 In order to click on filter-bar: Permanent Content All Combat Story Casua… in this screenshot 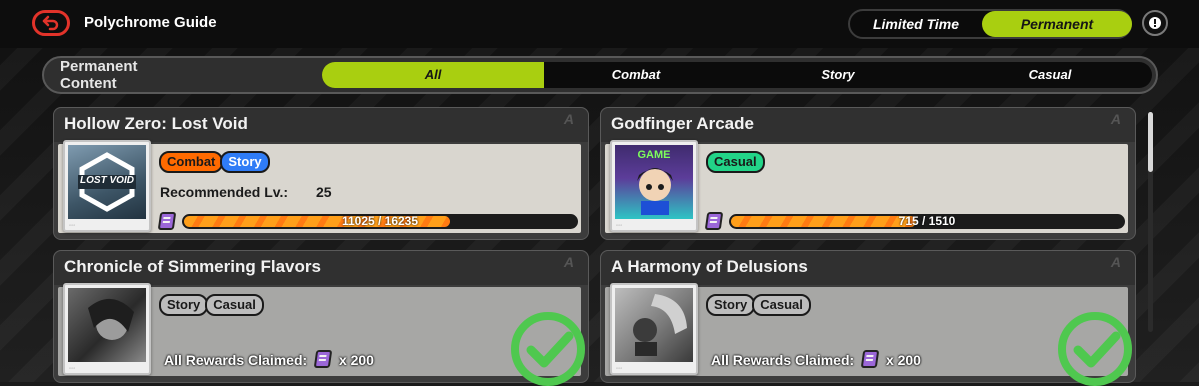, I will do `click(600, 75)`.